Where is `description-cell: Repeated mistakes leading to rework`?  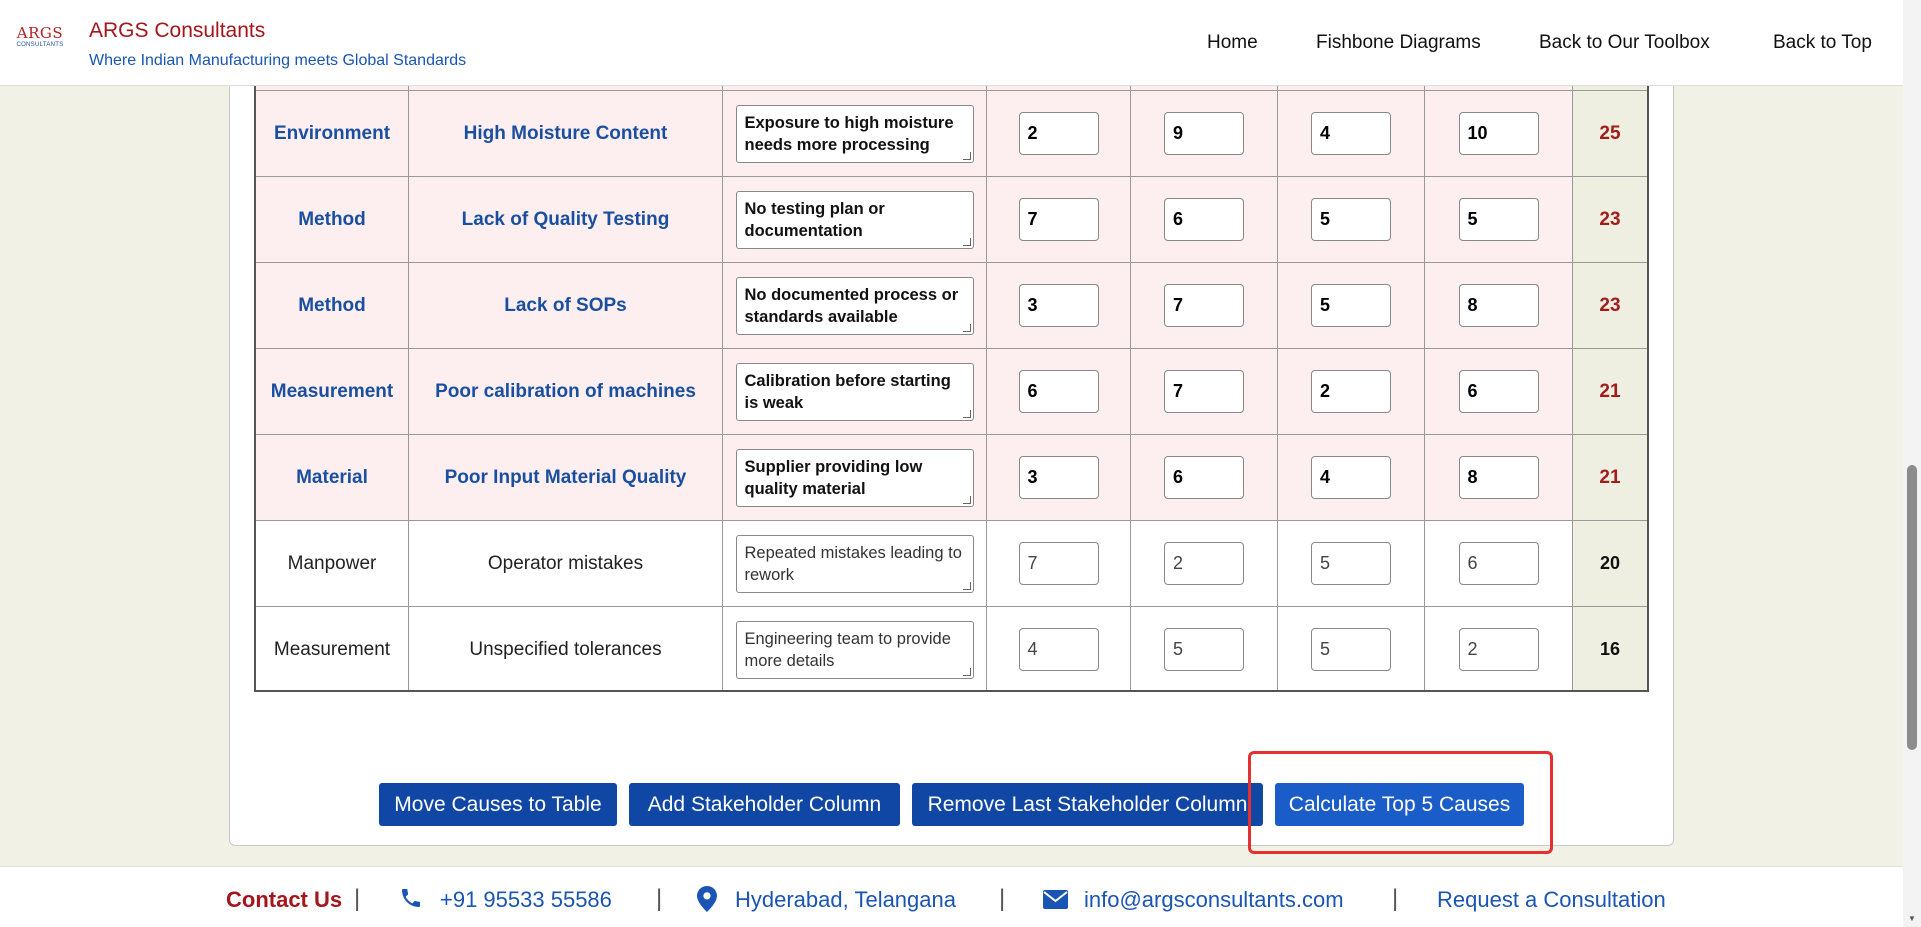
description-cell: Repeated mistakes leading to rework is located at coordinates (855, 563).